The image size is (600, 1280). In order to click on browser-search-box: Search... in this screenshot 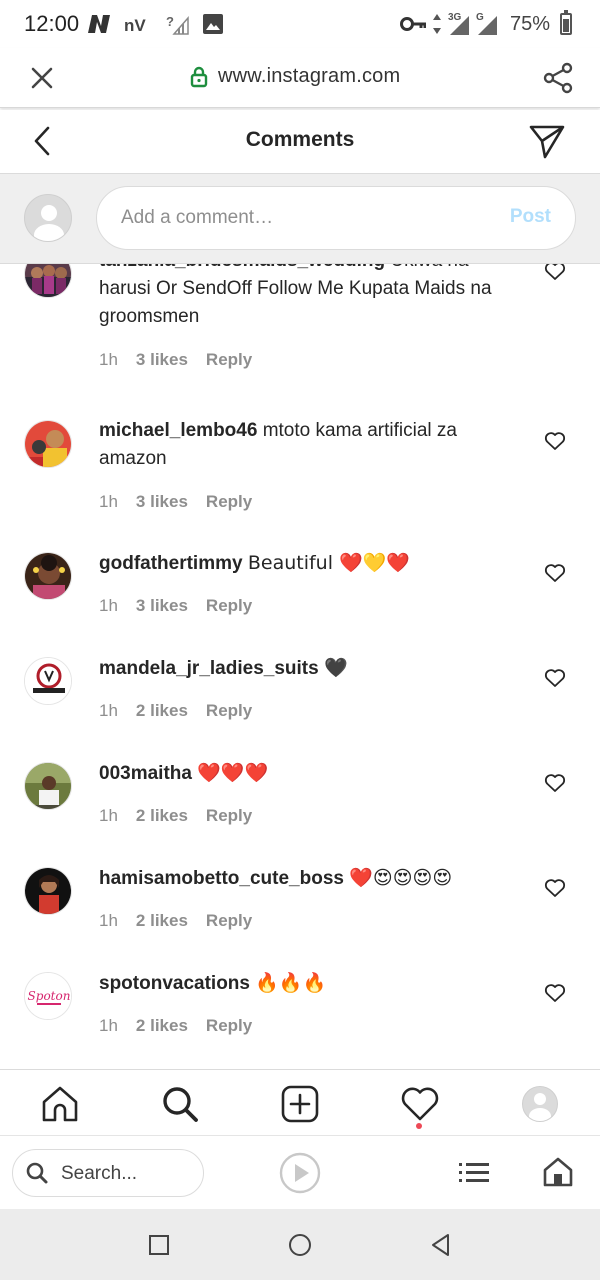, I will do `click(108, 1173)`.